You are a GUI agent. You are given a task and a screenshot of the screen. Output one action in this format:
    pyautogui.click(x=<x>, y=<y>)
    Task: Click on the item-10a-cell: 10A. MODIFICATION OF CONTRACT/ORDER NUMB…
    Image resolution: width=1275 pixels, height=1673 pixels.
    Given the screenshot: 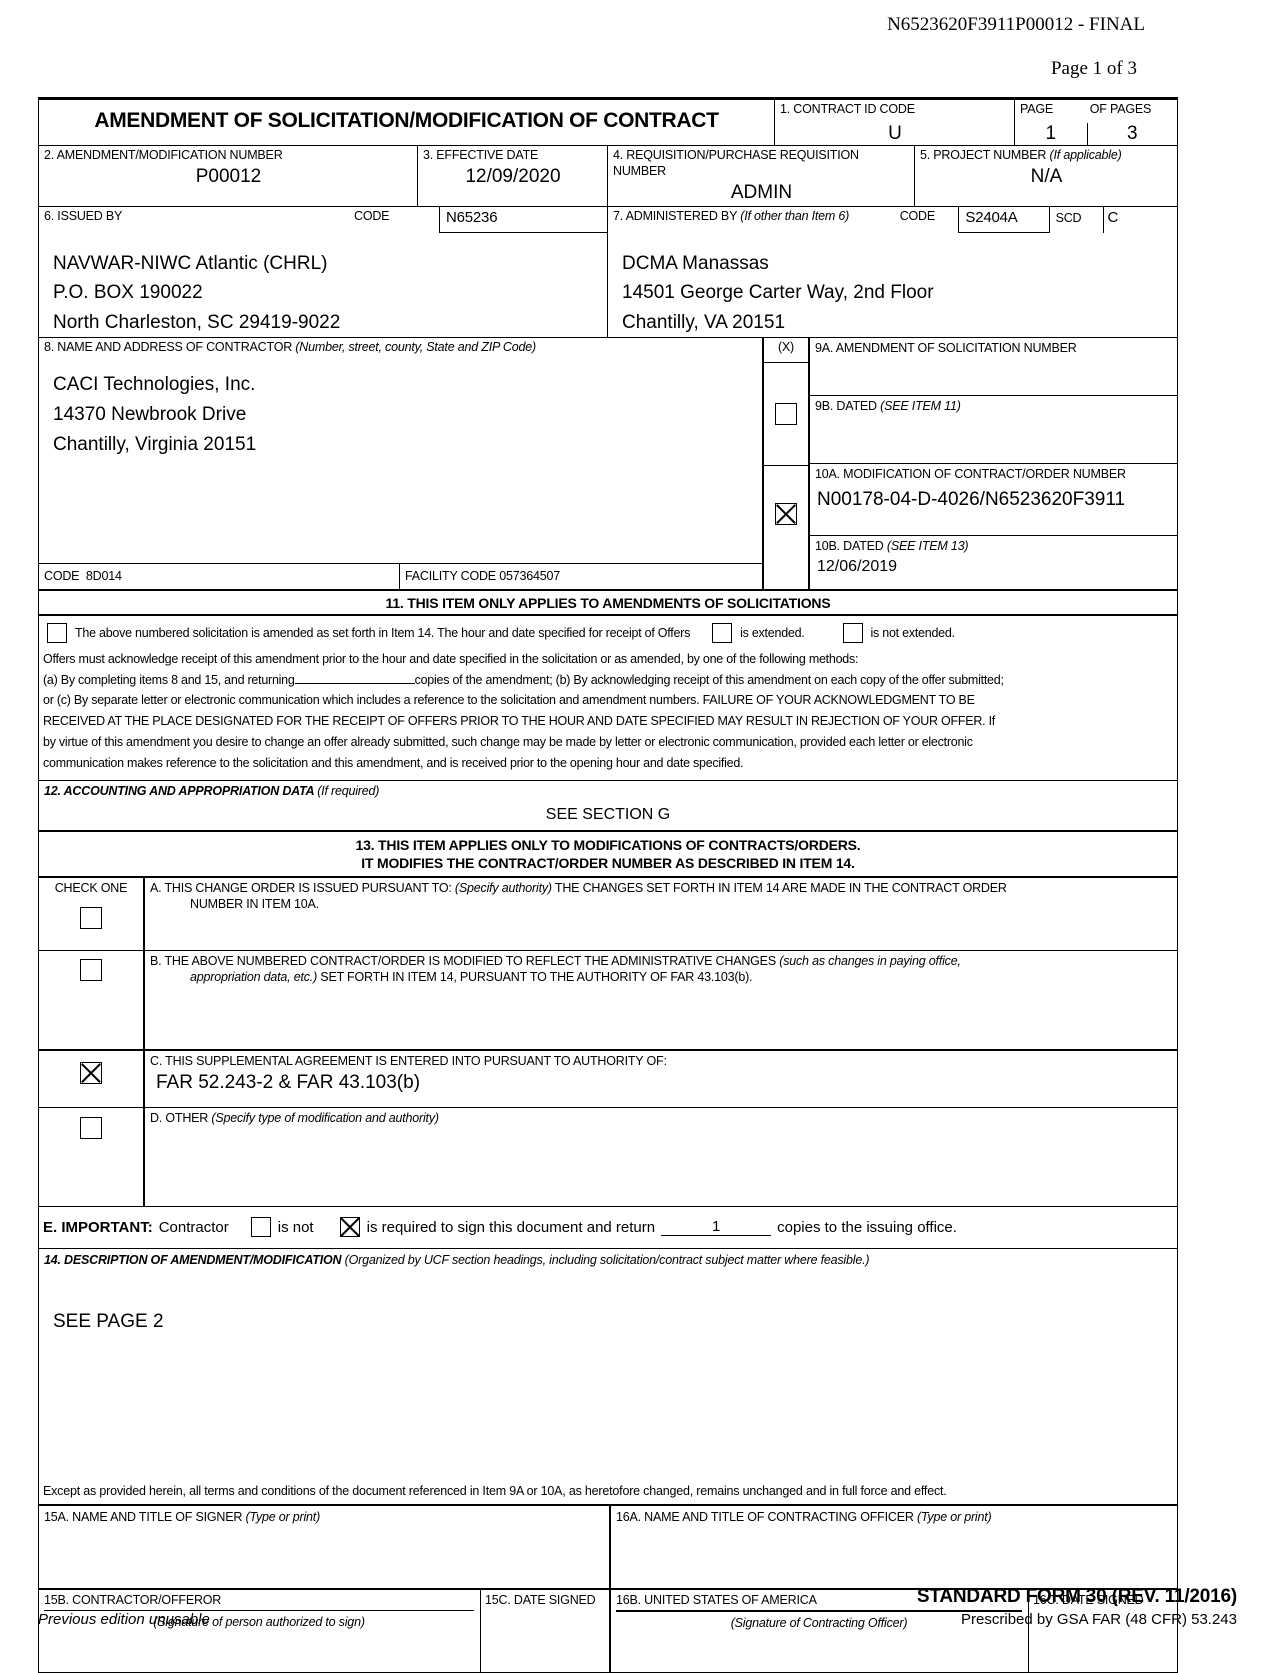 What is the action you would take?
    pyautogui.click(x=993, y=500)
    